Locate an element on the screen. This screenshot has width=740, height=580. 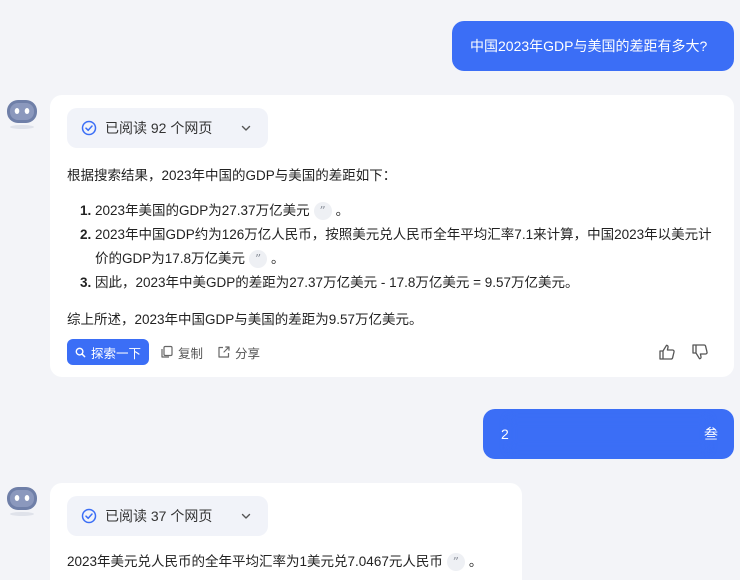
share-label: 分享 is located at coordinates (248, 353).